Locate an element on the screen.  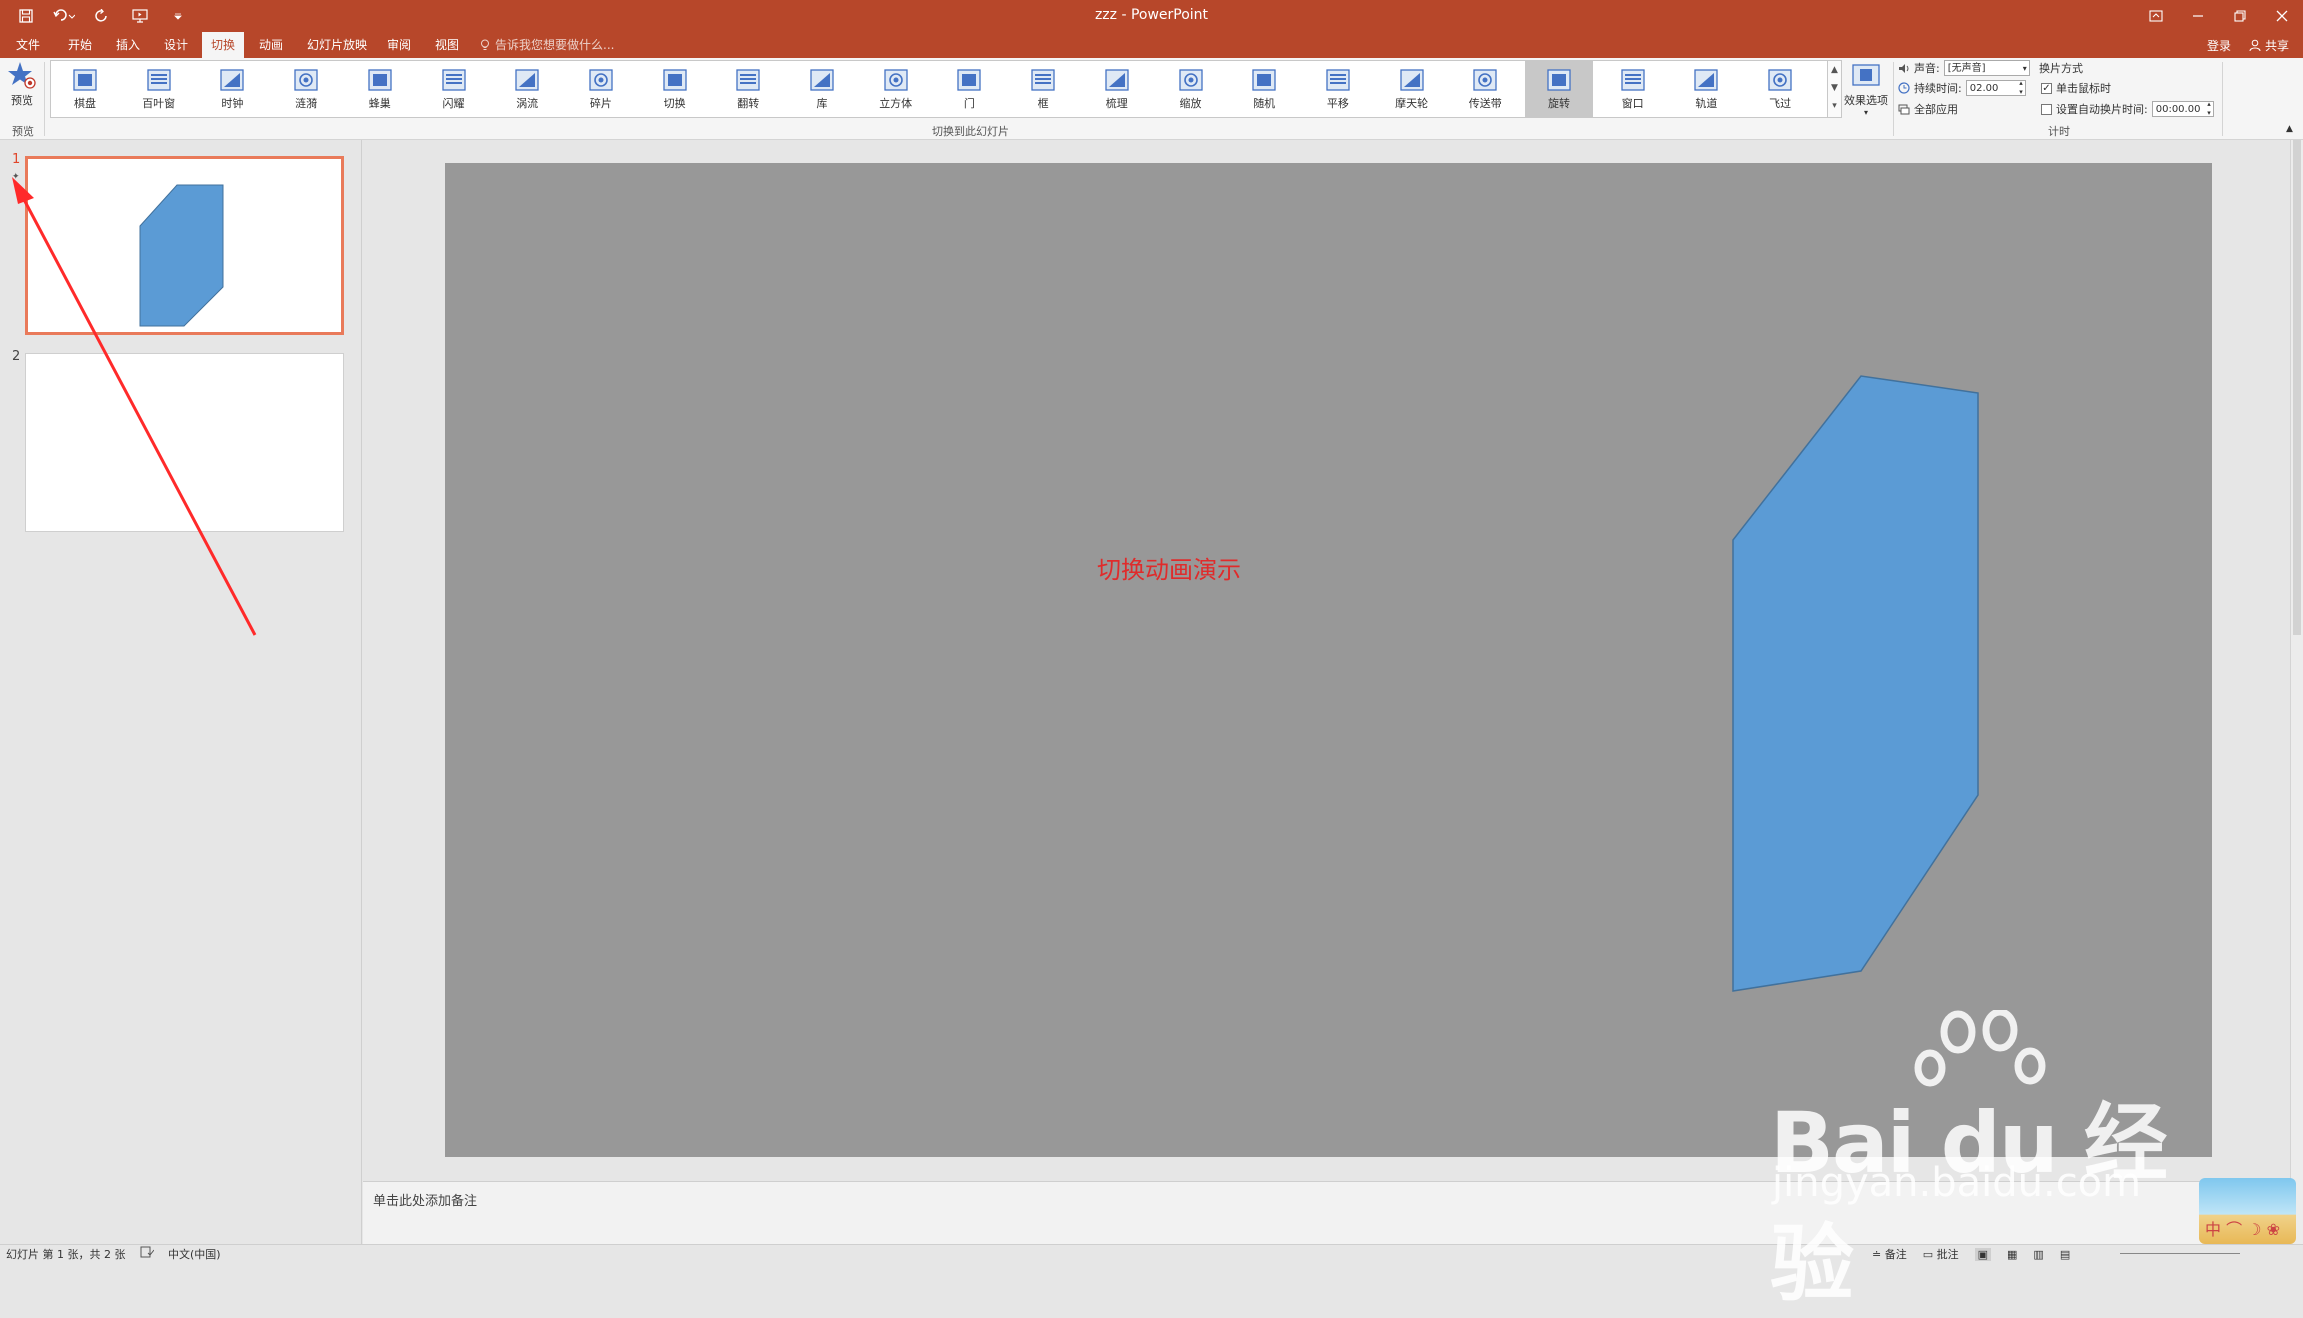
ferris-wheel-icon is located at coordinates (1412, 80).